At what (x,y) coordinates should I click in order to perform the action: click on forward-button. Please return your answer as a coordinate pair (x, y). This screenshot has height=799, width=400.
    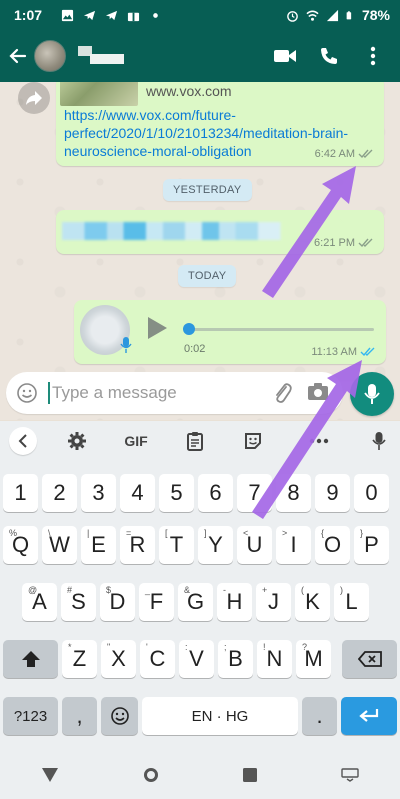
    Looking at the image, I should click on (34, 98).